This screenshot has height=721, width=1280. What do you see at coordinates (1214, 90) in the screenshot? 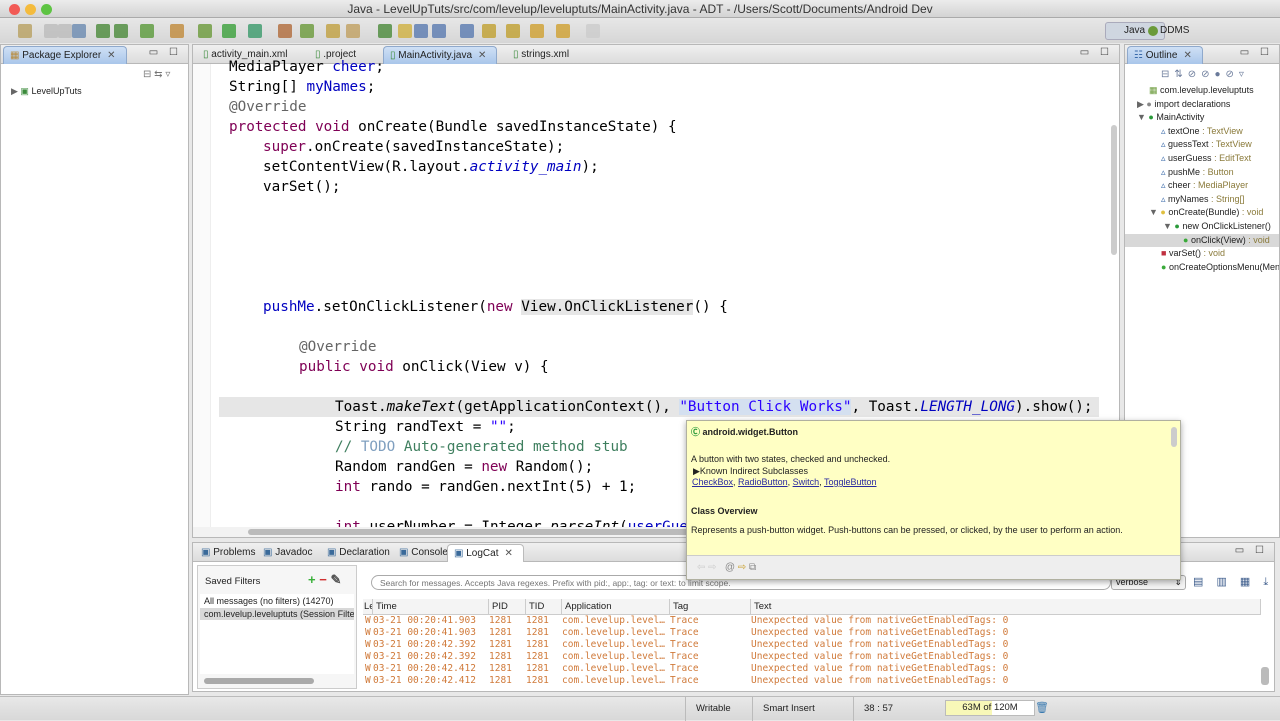
I see `outline-item: ▦ com.levelup.leveluptuts` at bounding box center [1214, 90].